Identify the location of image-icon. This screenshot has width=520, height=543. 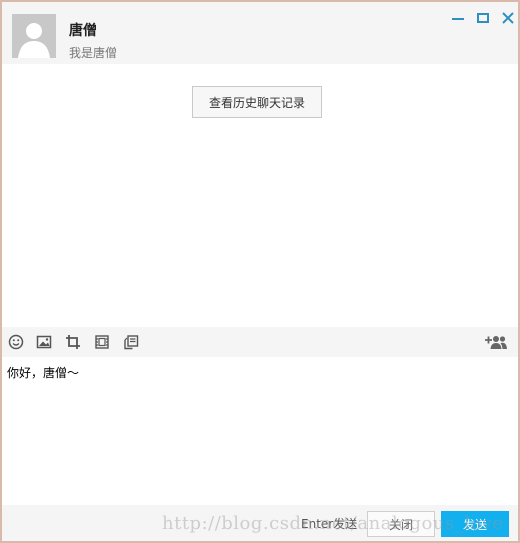
(44, 342).